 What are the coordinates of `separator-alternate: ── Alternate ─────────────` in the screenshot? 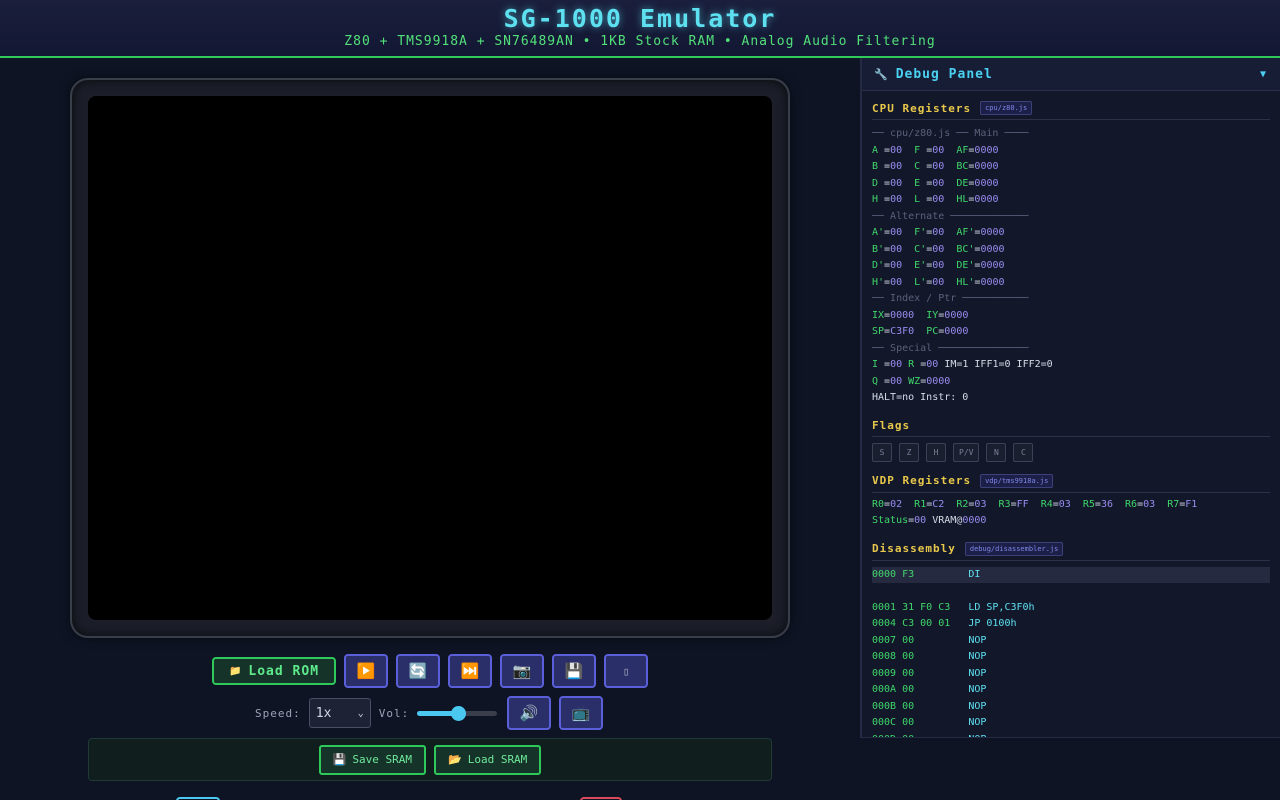 It's located at (950, 216).